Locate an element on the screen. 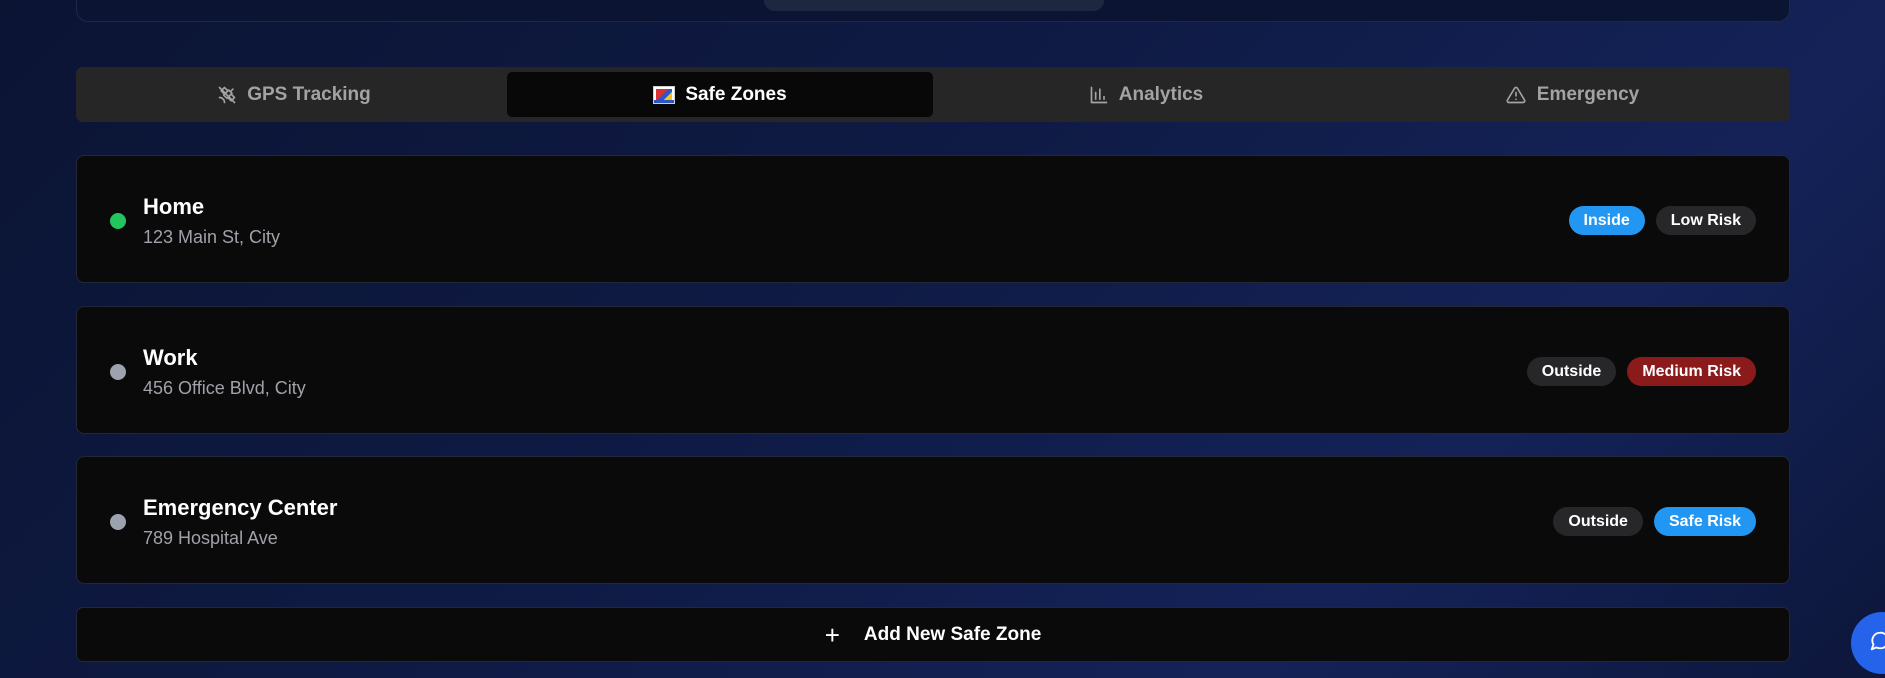  tab-gps-tracking: GPS Tracking is located at coordinates (294, 94).